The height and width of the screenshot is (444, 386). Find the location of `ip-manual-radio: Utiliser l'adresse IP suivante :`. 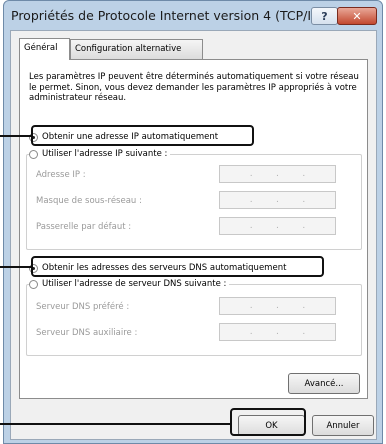

ip-manual-radio: Utiliser l'adresse IP suivante : is located at coordinates (100, 154).